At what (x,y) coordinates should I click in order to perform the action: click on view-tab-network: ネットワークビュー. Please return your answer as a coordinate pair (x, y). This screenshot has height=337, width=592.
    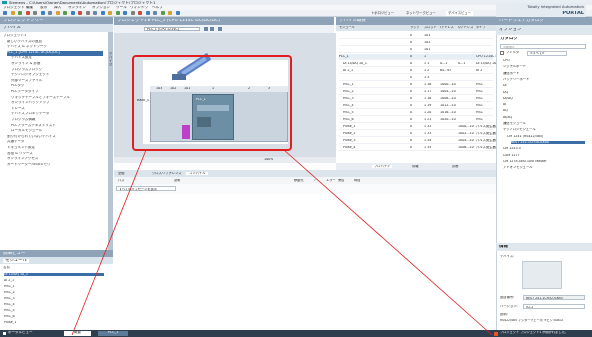
    Looking at the image, I should click on (421, 13).